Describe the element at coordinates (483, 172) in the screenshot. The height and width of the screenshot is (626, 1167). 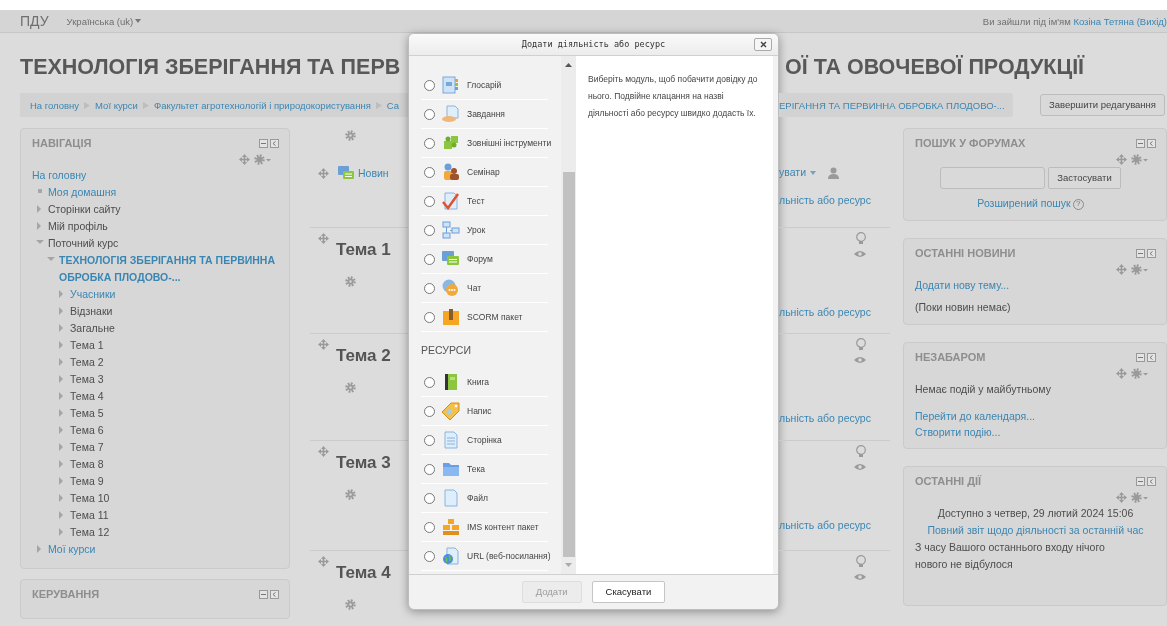
I see `module-label: Семінар` at that location.